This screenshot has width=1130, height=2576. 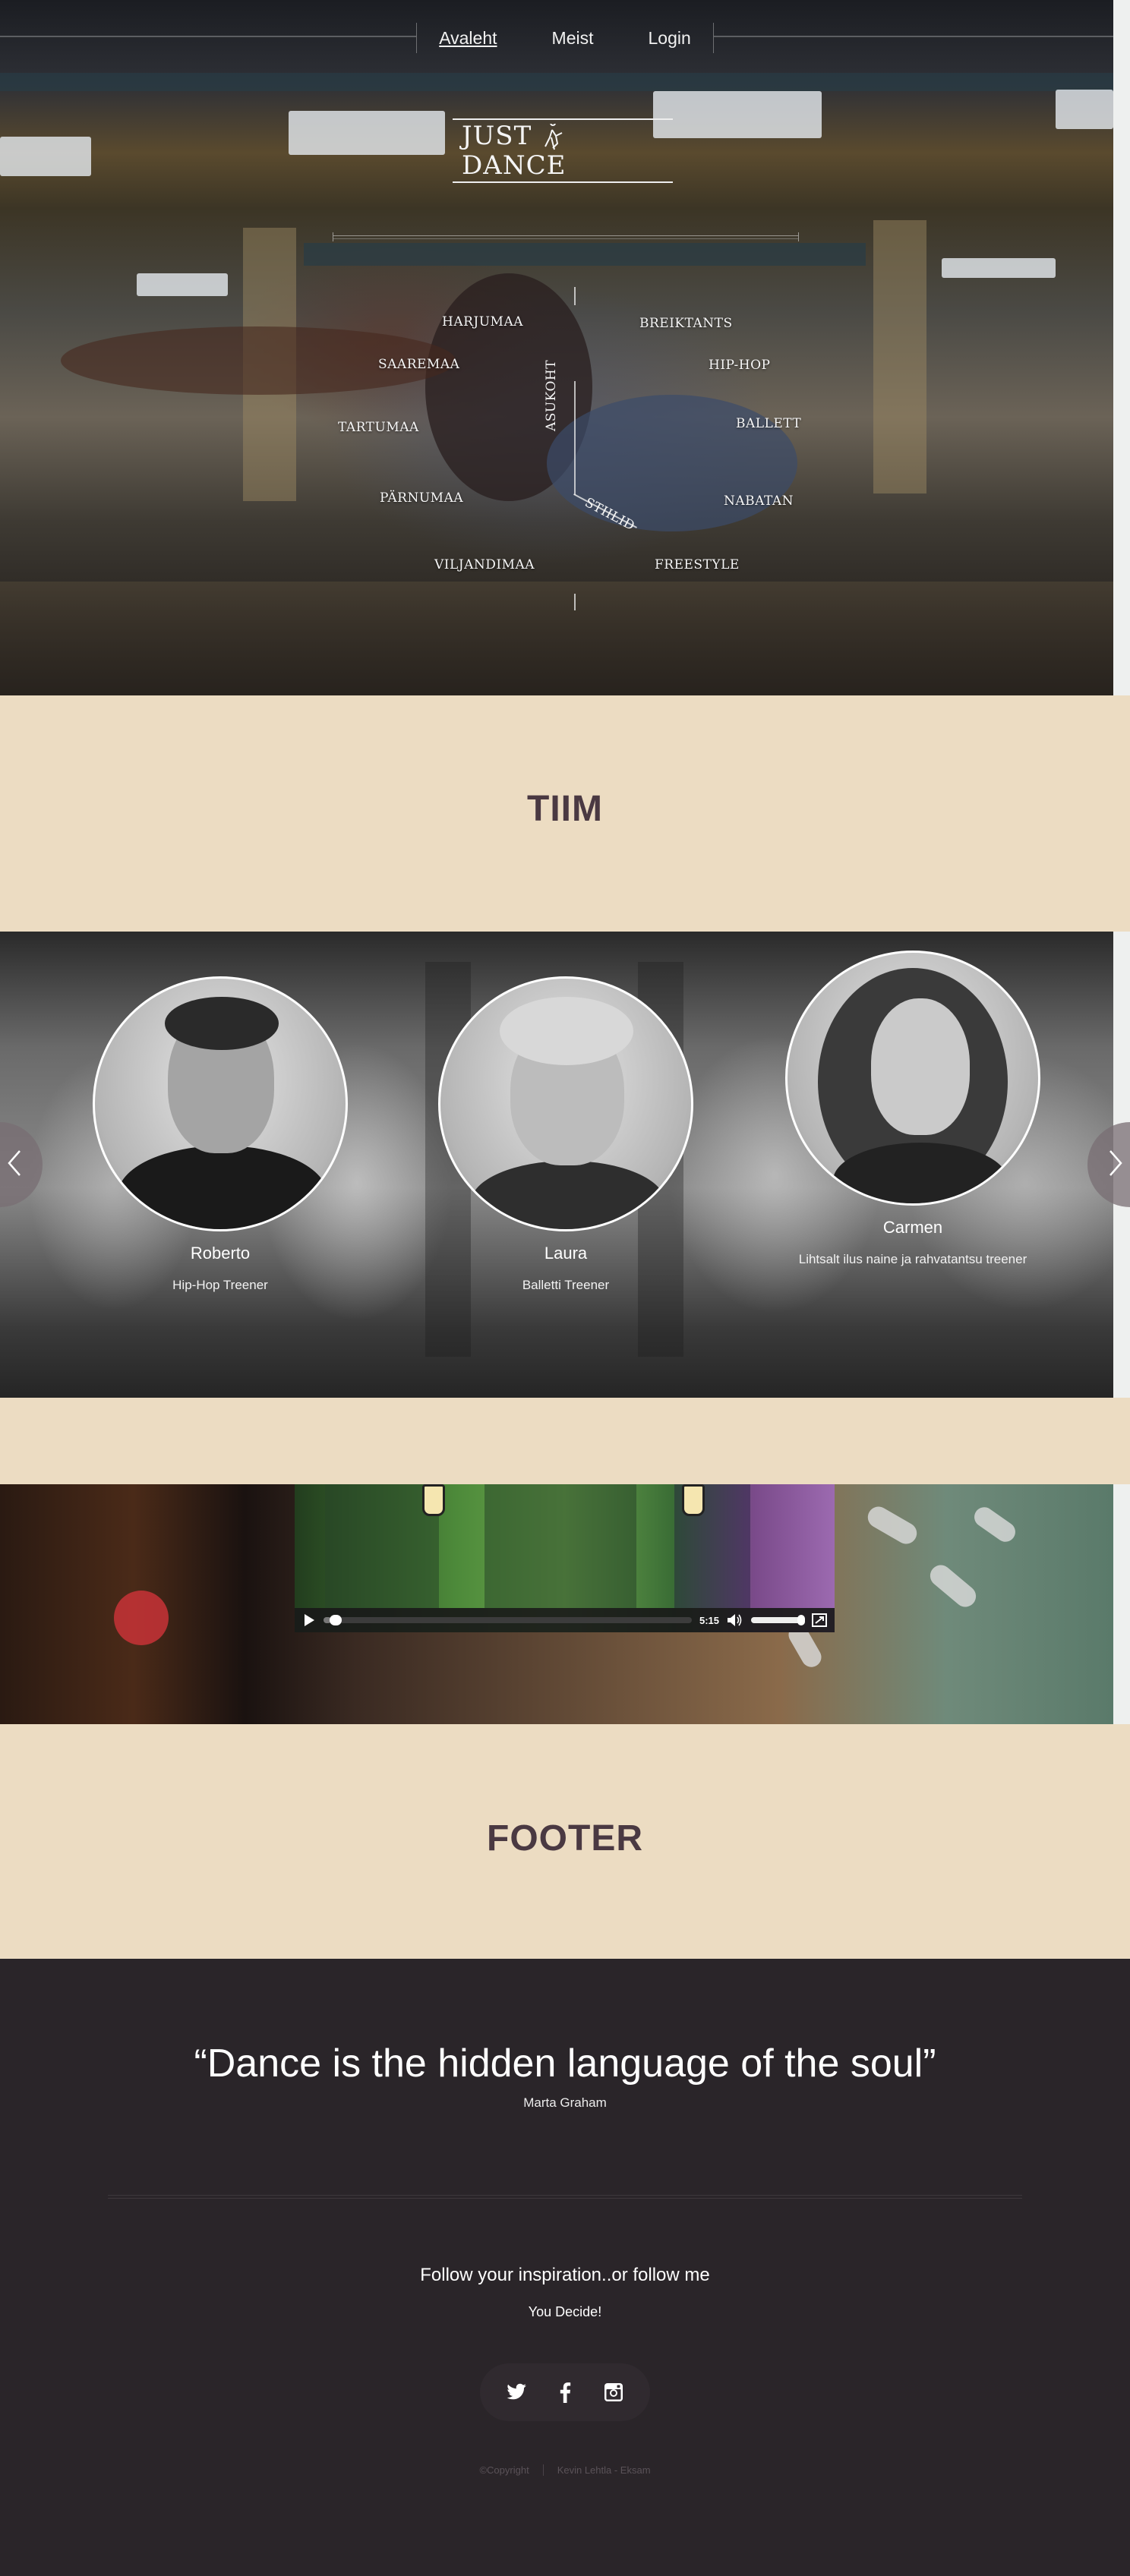 I want to click on volume-slider, so click(x=778, y=1620).